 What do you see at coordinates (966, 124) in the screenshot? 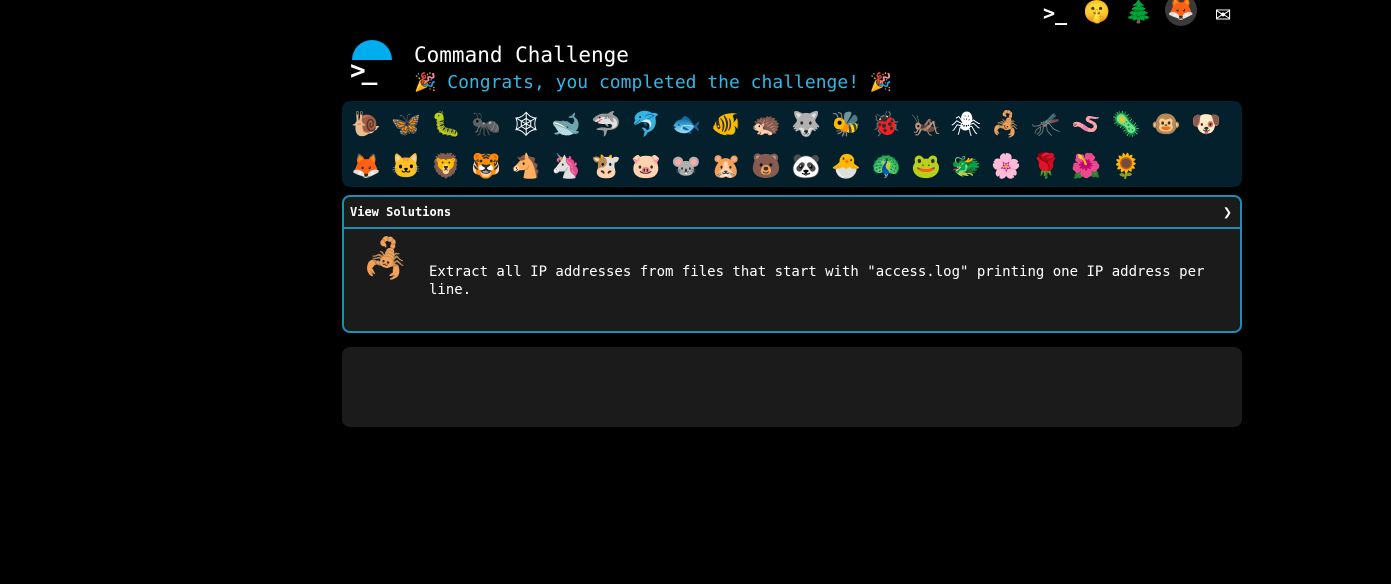
I see `challenge-animal-icon: 🕷` at bounding box center [966, 124].